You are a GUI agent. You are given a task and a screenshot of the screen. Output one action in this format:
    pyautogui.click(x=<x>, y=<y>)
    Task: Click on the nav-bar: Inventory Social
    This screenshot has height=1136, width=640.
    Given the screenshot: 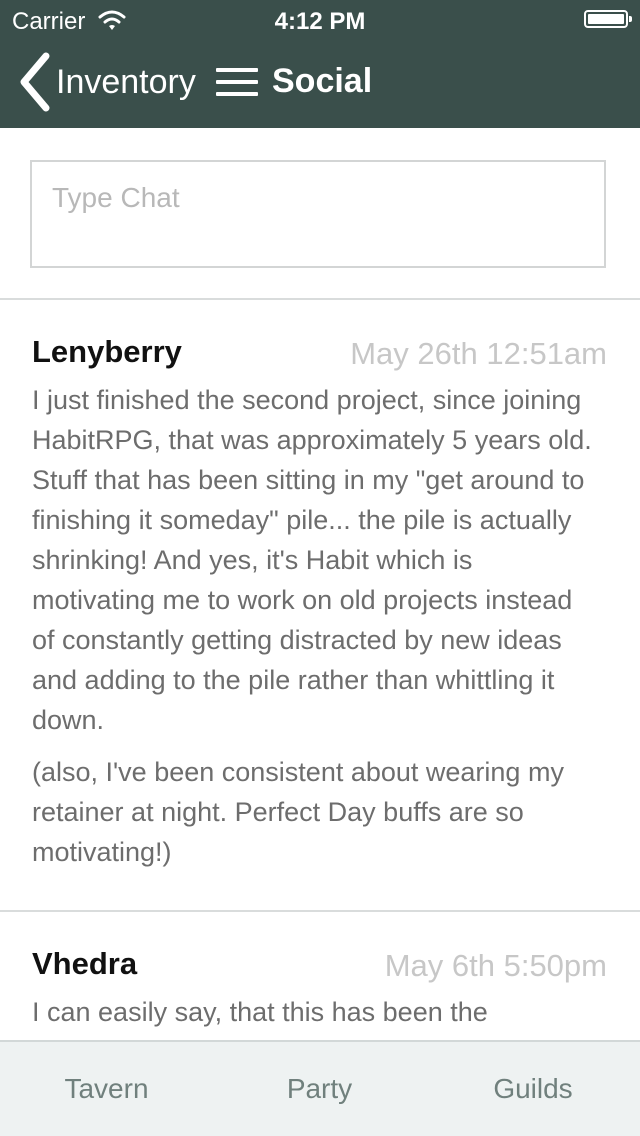 What is the action you would take?
    pyautogui.click(x=320, y=84)
    